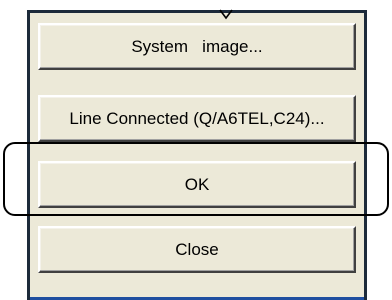 The image size is (392, 300). I want to click on ok-button: OK, so click(197, 184).